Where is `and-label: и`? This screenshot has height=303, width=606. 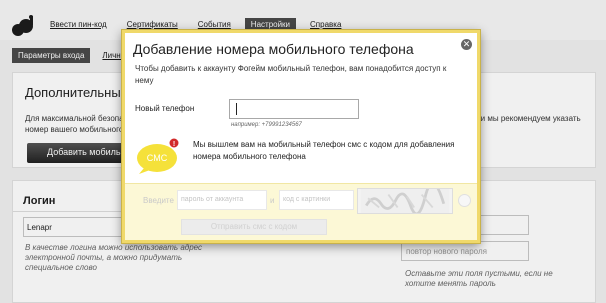 and-label: и is located at coordinates (272, 200).